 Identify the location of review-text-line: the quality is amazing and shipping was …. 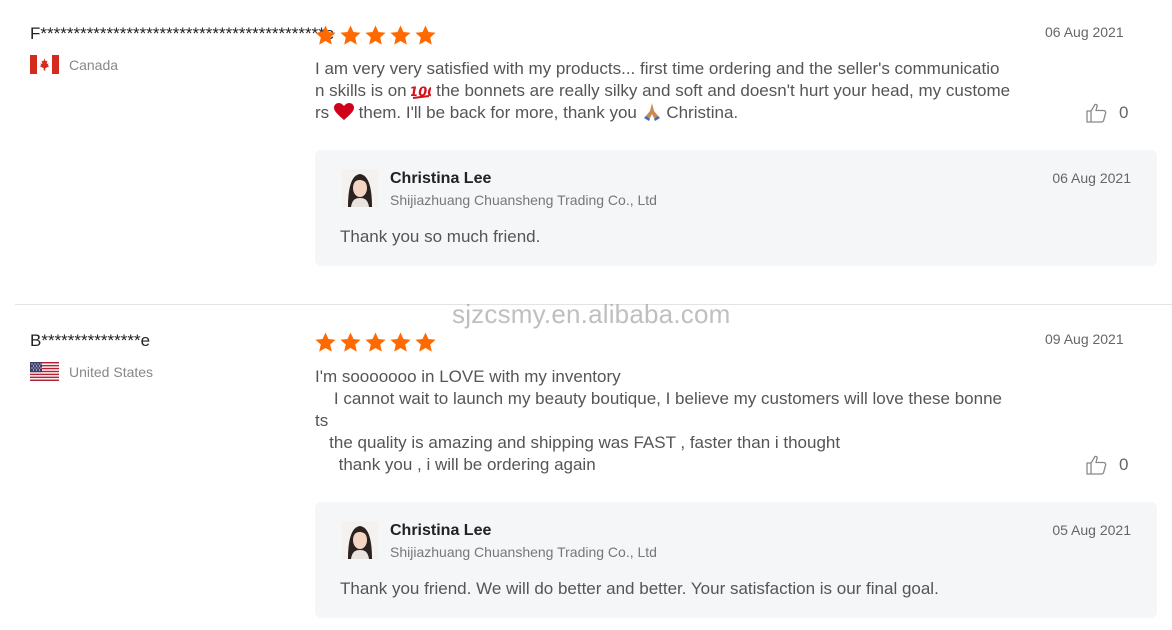
(578, 442).